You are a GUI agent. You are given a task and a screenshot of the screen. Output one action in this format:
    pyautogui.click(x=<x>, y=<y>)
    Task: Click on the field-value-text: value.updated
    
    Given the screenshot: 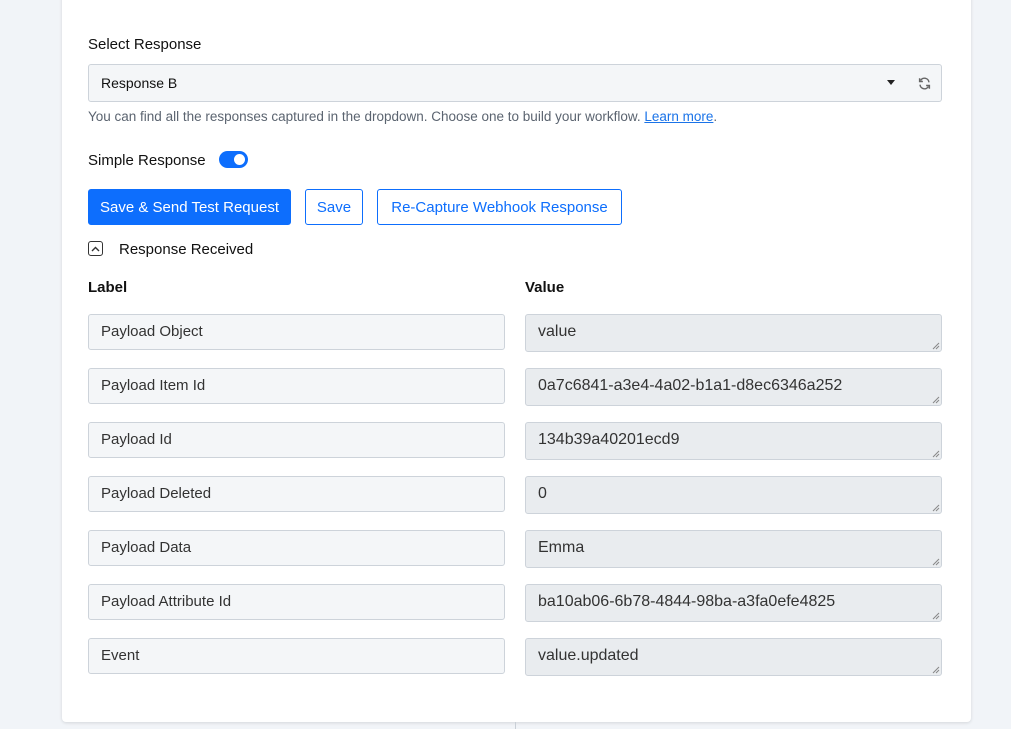 What is the action you would take?
    pyautogui.click(x=588, y=655)
    